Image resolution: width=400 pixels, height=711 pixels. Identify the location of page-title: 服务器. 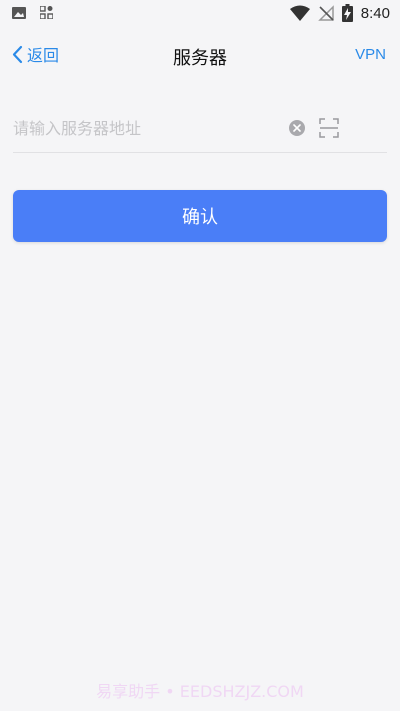
(200, 58).